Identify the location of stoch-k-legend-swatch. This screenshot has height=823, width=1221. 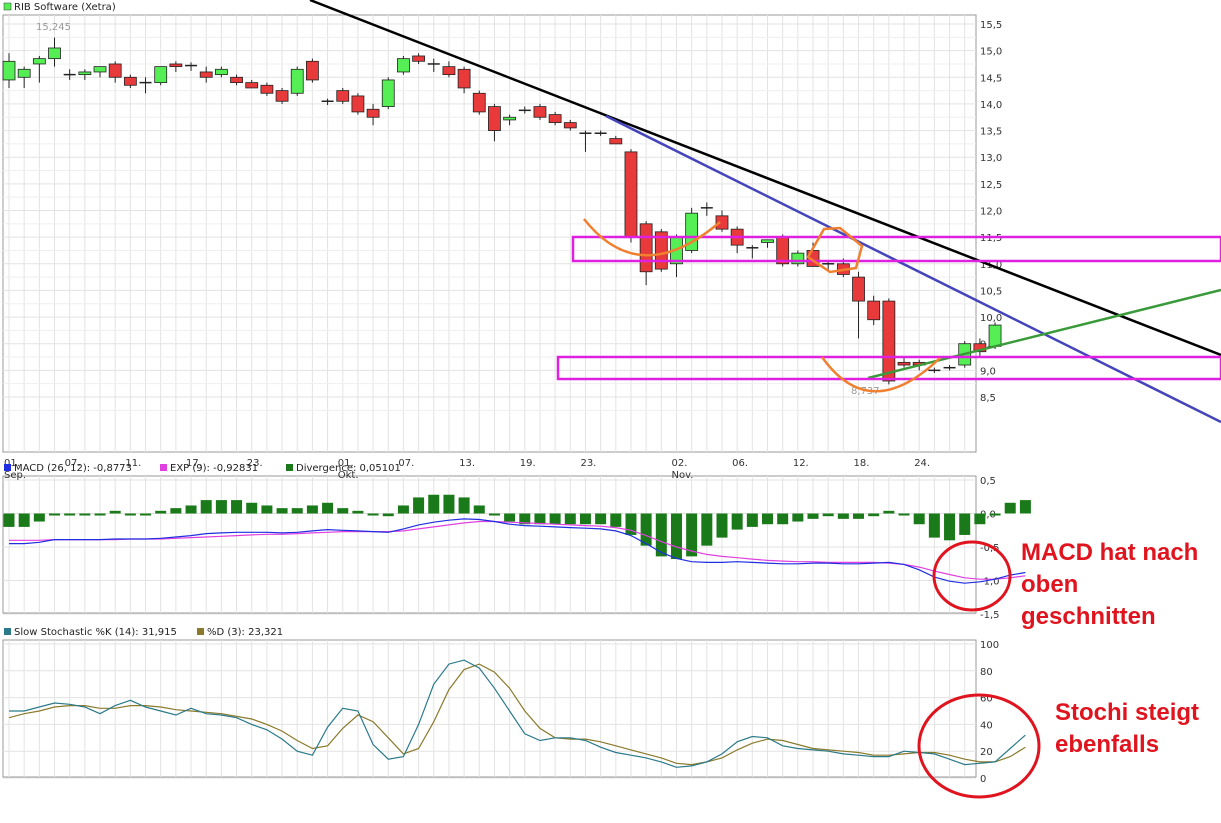
(7, 631).